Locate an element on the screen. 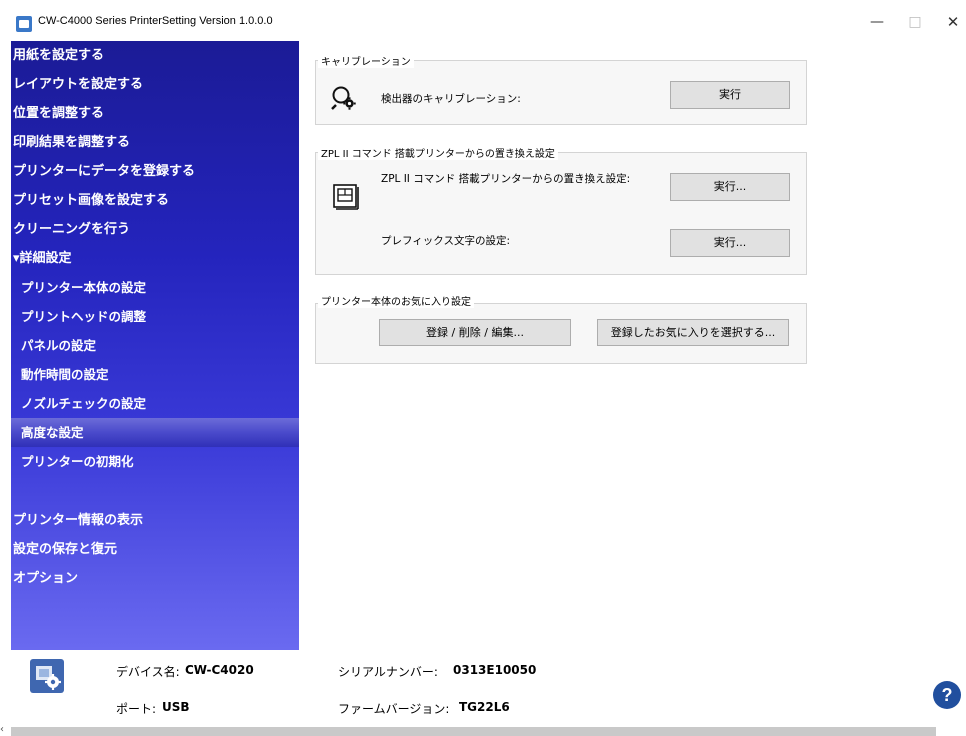  sidebar-item-preset-image: プリセット画像を設定する is located at coordinates (155, 200).